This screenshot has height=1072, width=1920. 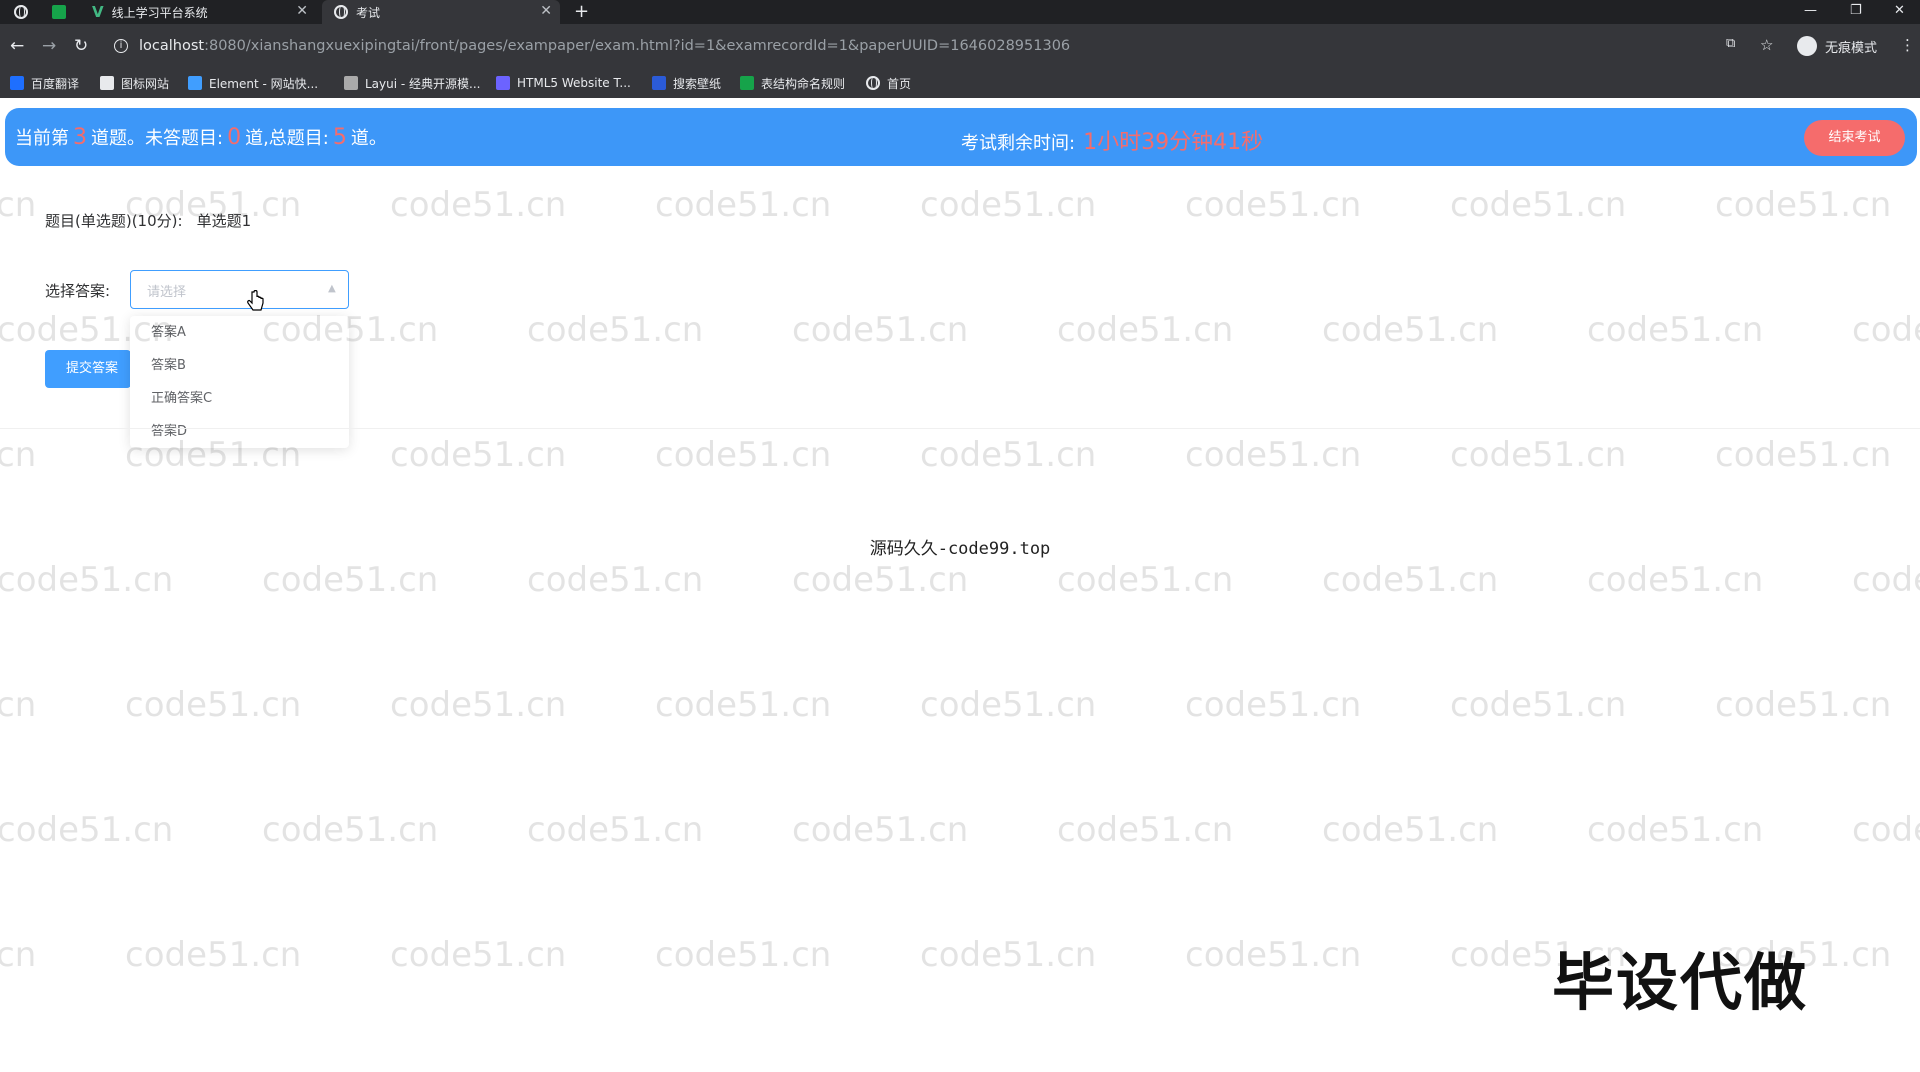 I want to click on select-placeholder: 请选择, so click(x=167, y=292).